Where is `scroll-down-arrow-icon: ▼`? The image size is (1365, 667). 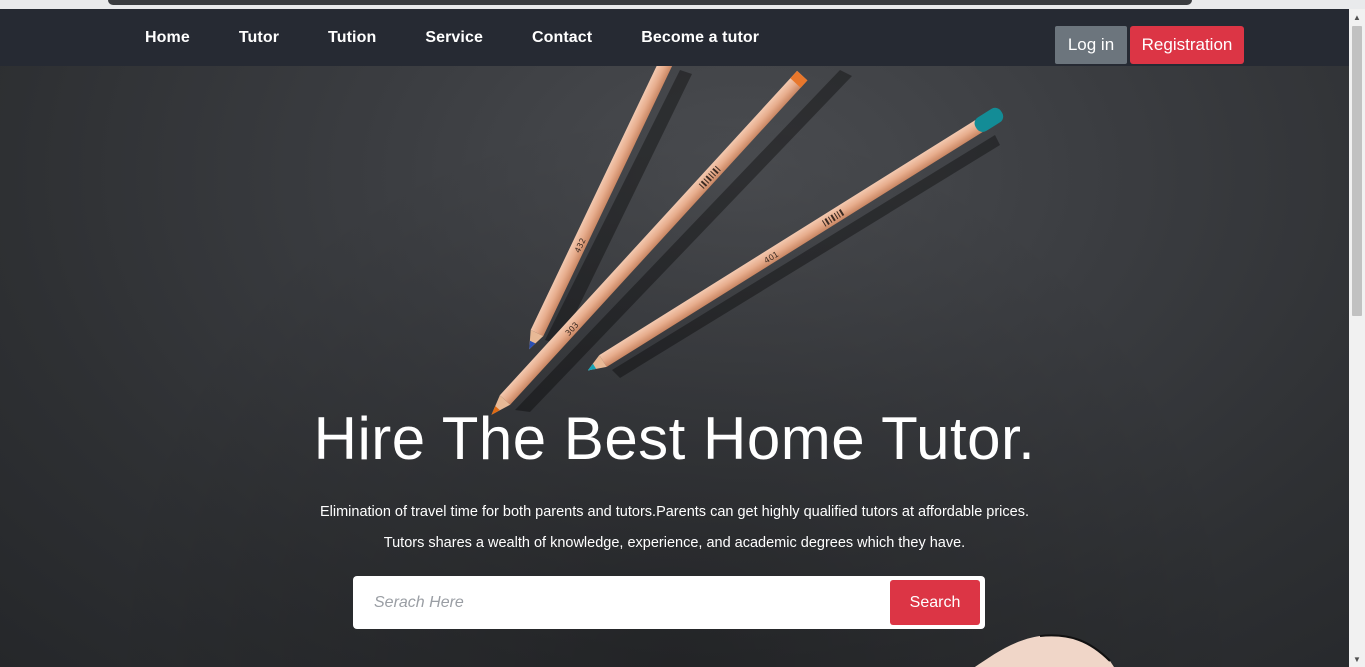
scroll-down-arrow-icon: ▼ is located at coordinates (1357, 659).